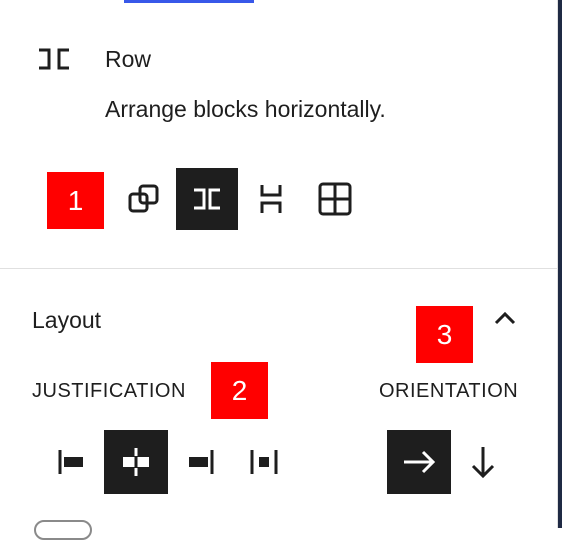  What do you see at coordinates (63, 530) in the screenshot?
I see `toggle-switch` at bounding box center [63, 530].